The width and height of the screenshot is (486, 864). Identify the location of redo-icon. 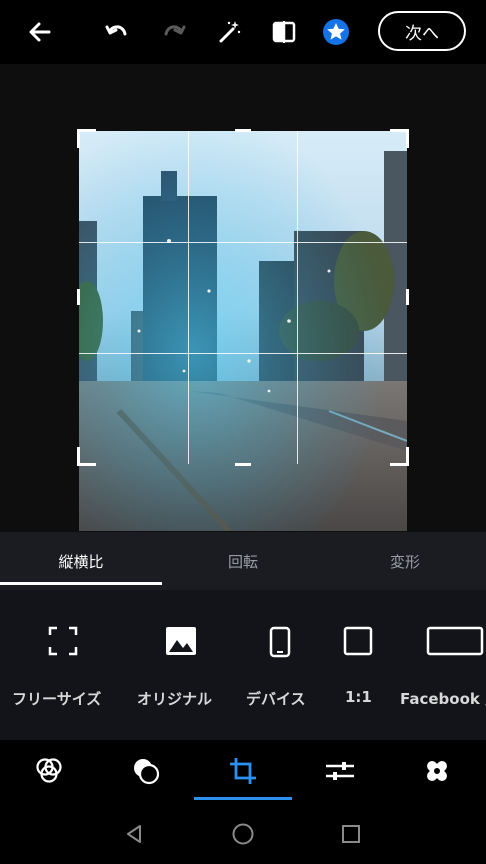
(174, 32).